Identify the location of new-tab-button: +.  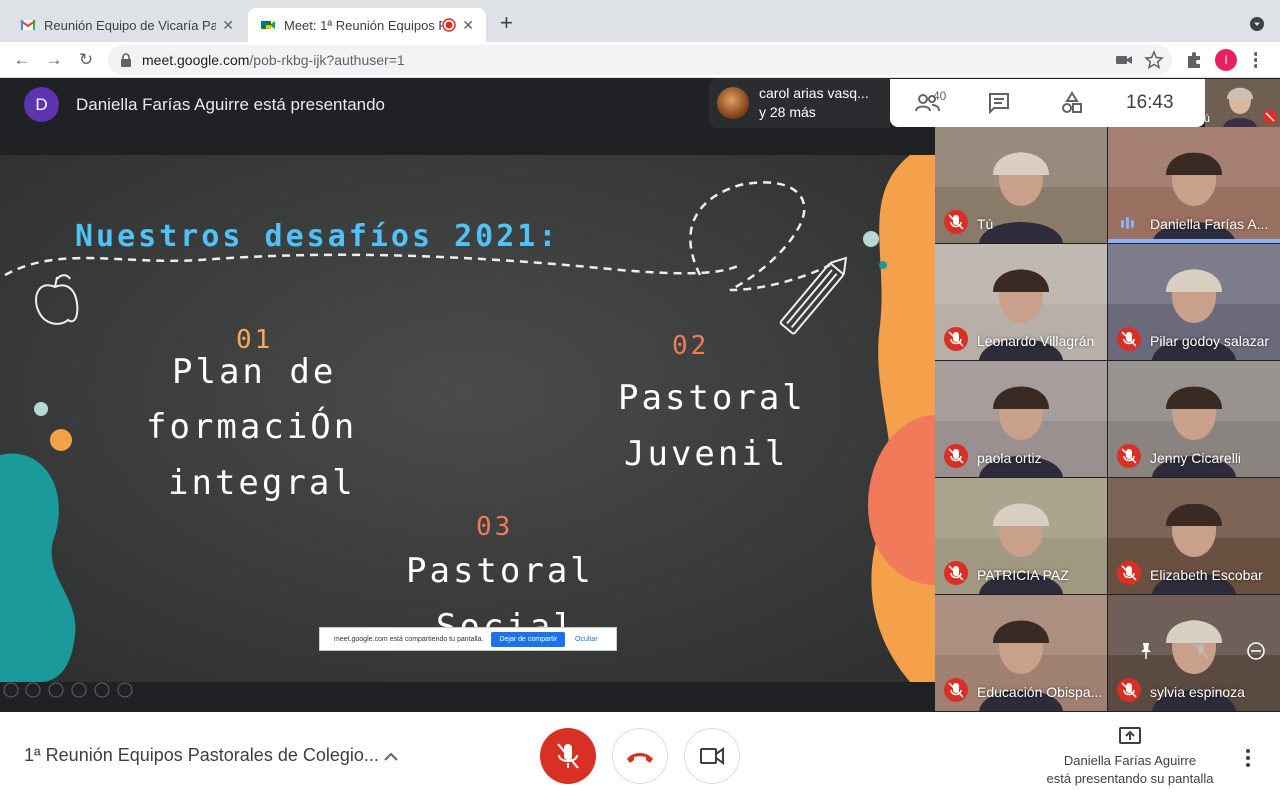
(506, 23).